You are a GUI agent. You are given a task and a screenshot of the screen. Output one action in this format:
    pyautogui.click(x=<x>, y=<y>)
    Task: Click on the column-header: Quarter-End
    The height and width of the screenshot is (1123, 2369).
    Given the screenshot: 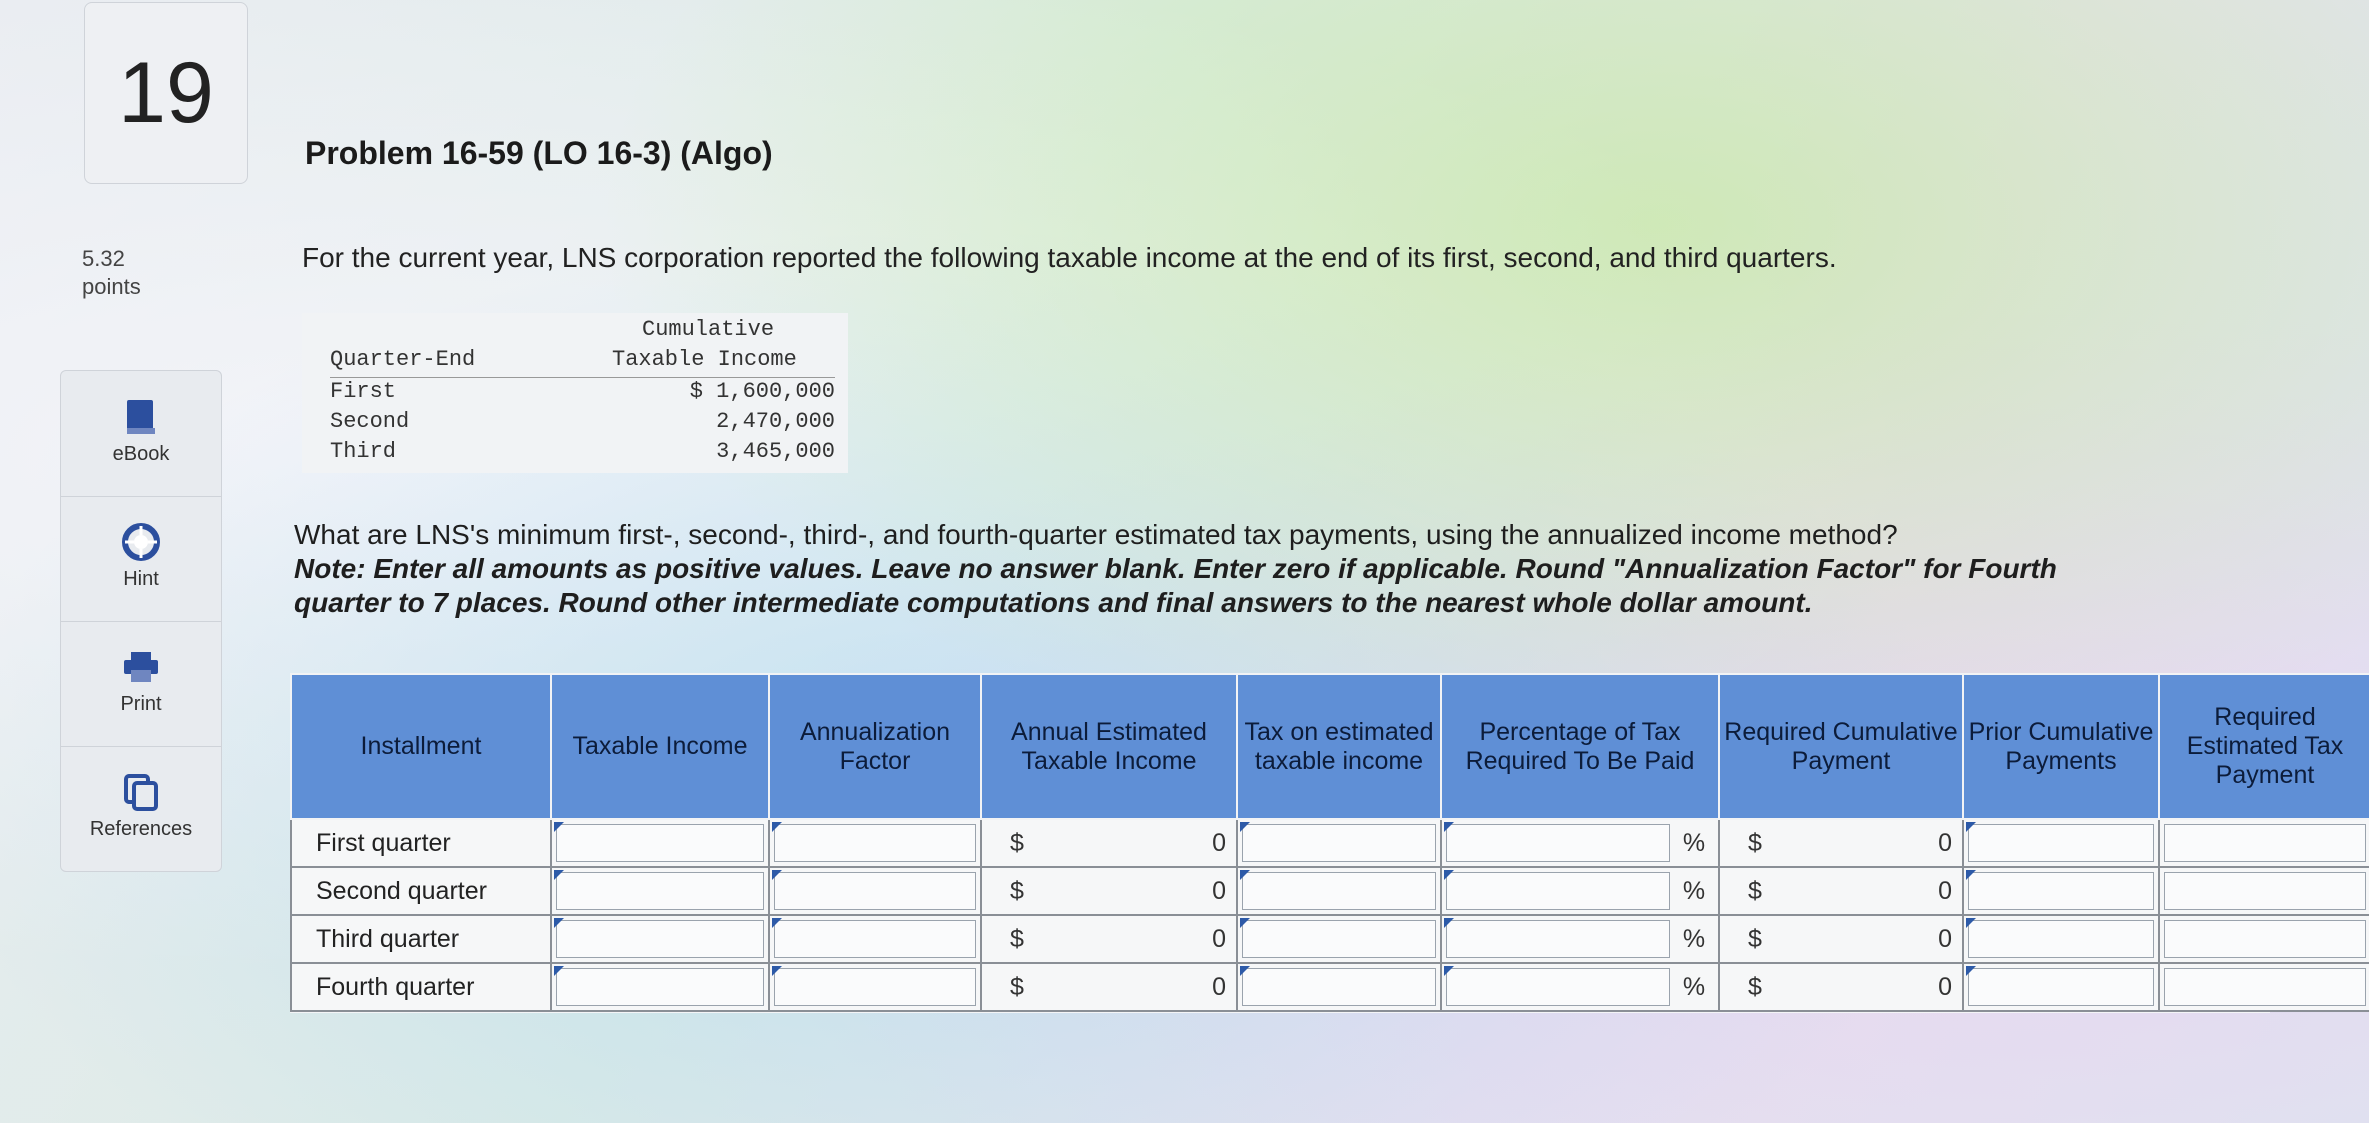 What is the action you would take?
    pyautogui.click(x=403, y=359)
    